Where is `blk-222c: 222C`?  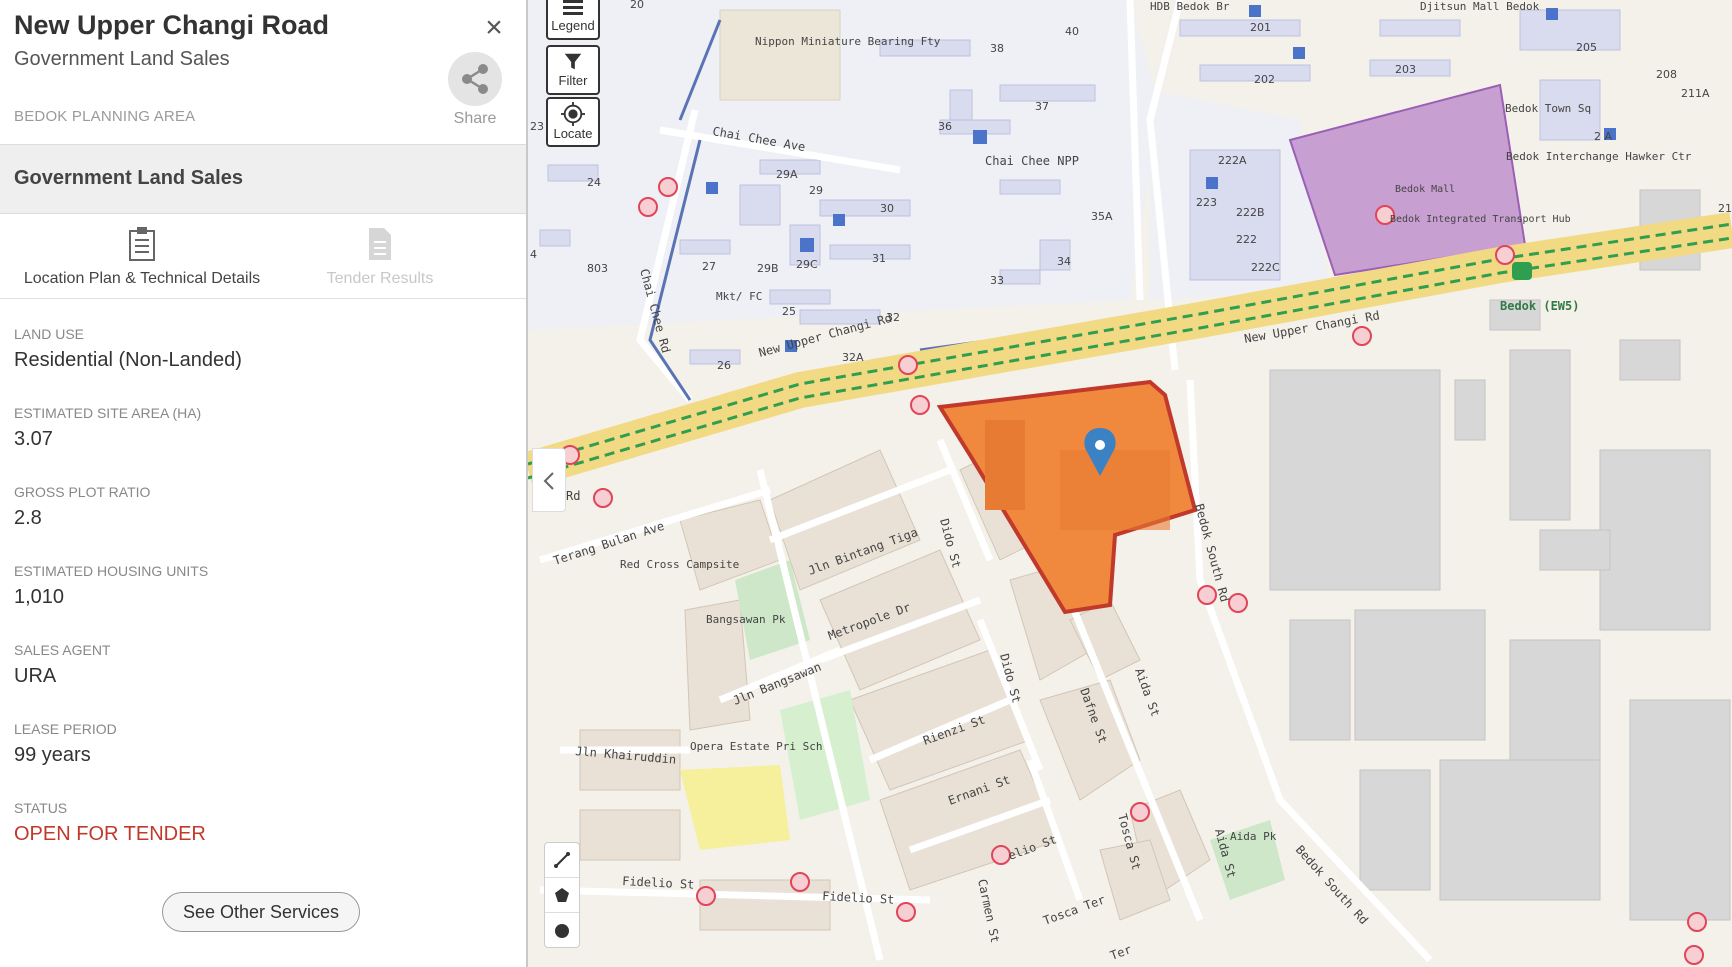
blk-222c: 222C is located at coordinates (1265, 267).